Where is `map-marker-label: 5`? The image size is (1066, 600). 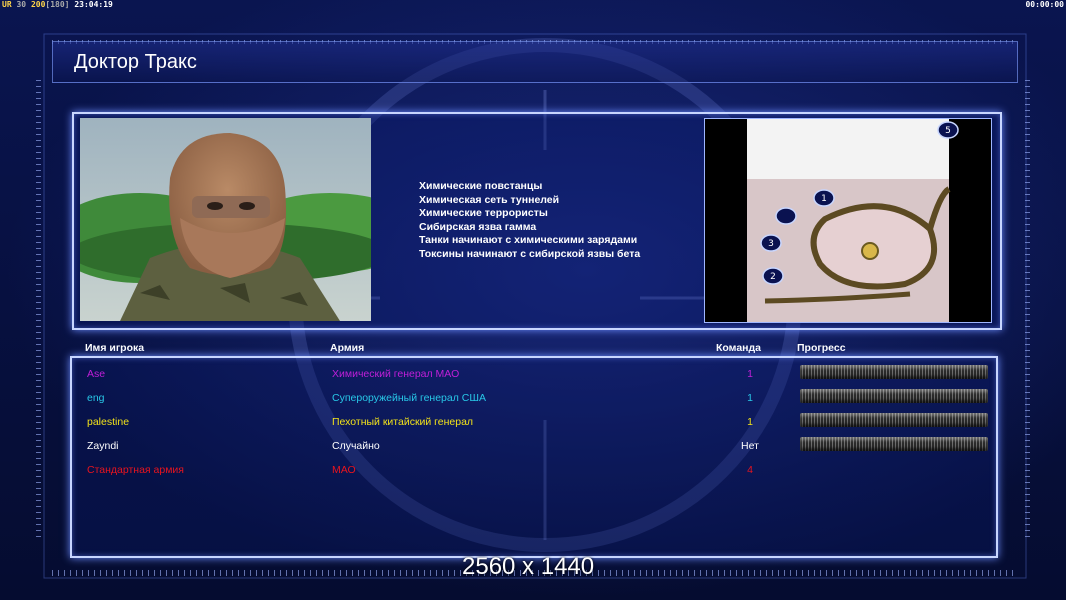
map-marker-label: 5 is located at coordinates (948, 131).